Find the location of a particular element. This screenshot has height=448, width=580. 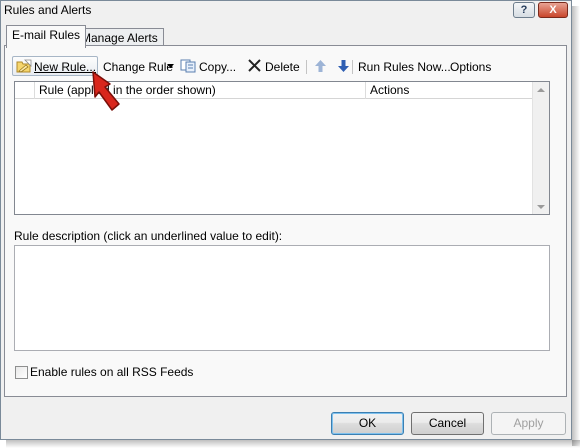

copy-icon is located at coordinates (188, 66).